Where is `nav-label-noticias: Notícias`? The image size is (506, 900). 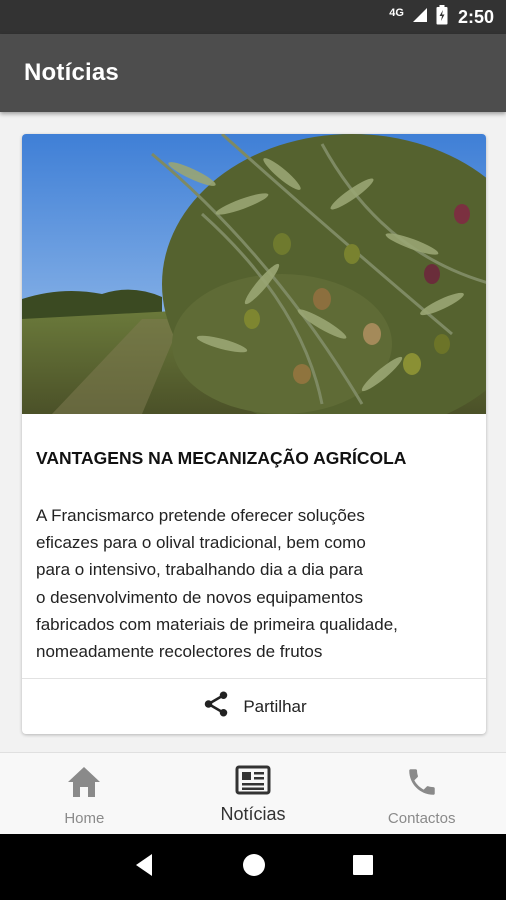
nav-label-noticias: Notícias is located at coordinates (253, 814).